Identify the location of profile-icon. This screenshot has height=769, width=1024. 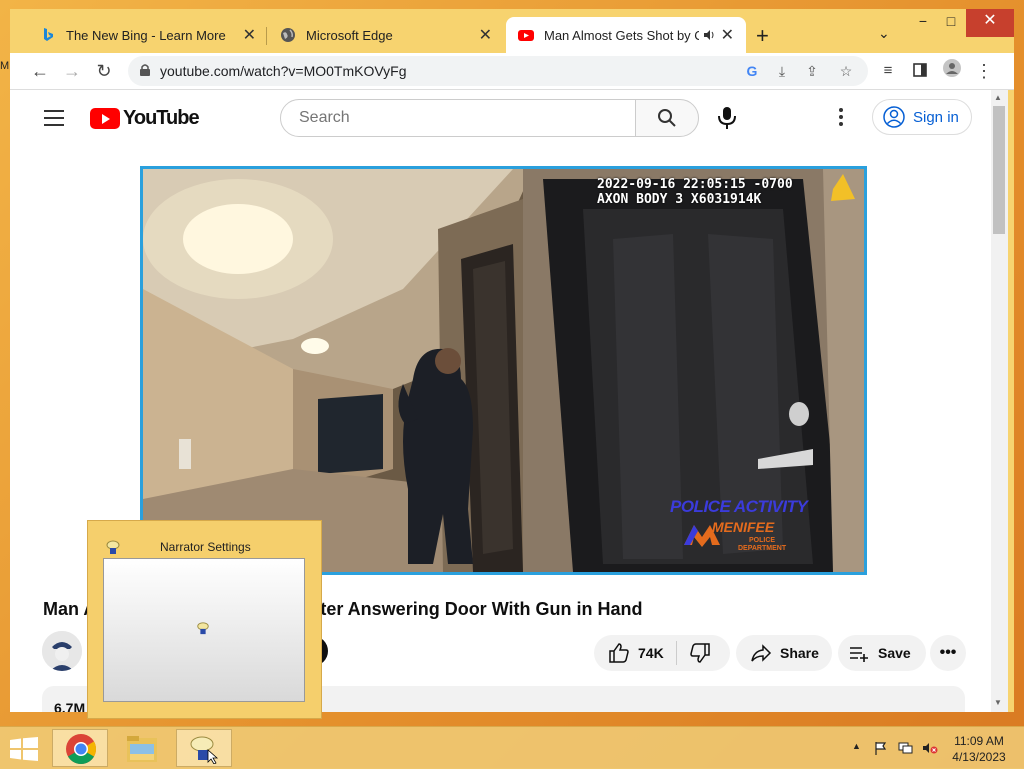
(952, 71).